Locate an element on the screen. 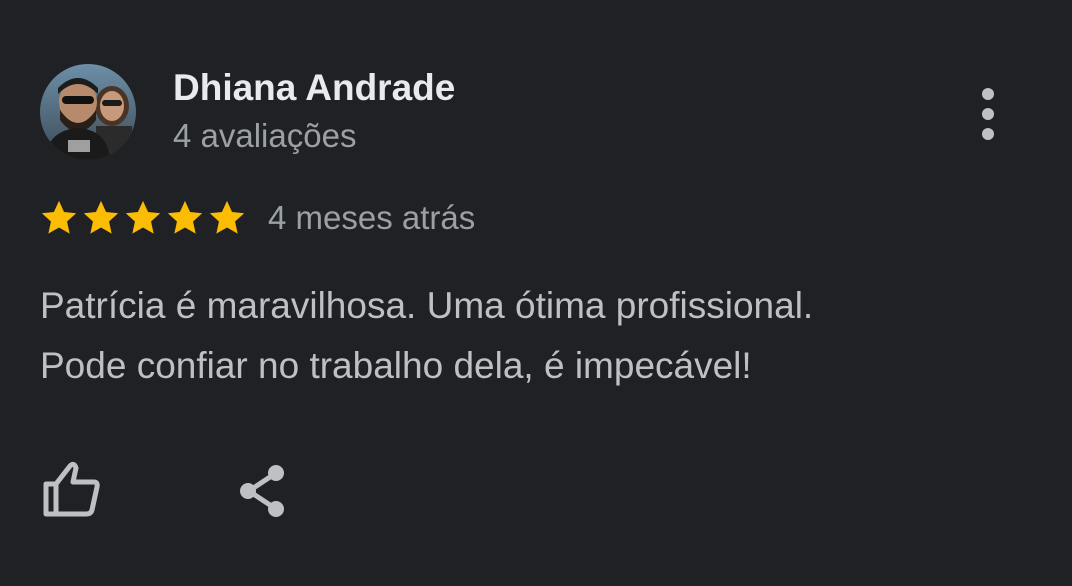  author-avatar is located at coordinates (88, 112).